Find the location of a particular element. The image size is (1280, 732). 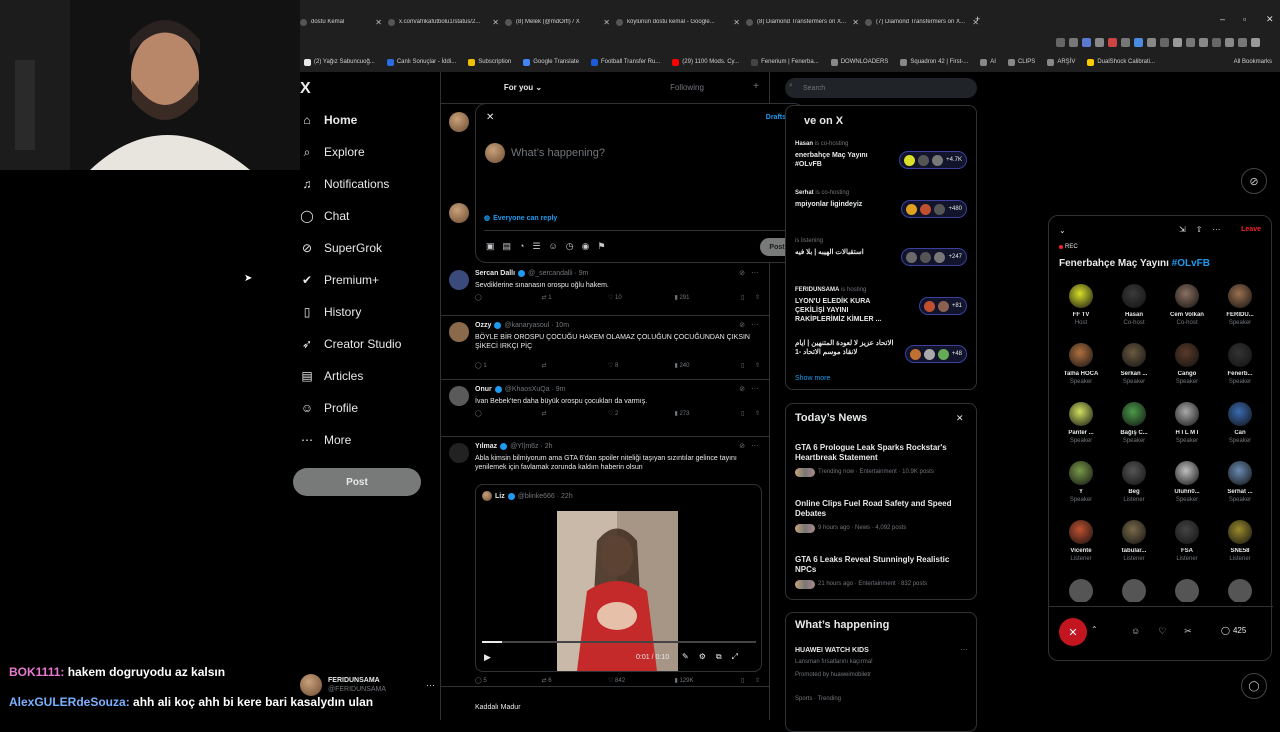

sidebar-item-history: ▯ History is located at coordinates (331, 312).